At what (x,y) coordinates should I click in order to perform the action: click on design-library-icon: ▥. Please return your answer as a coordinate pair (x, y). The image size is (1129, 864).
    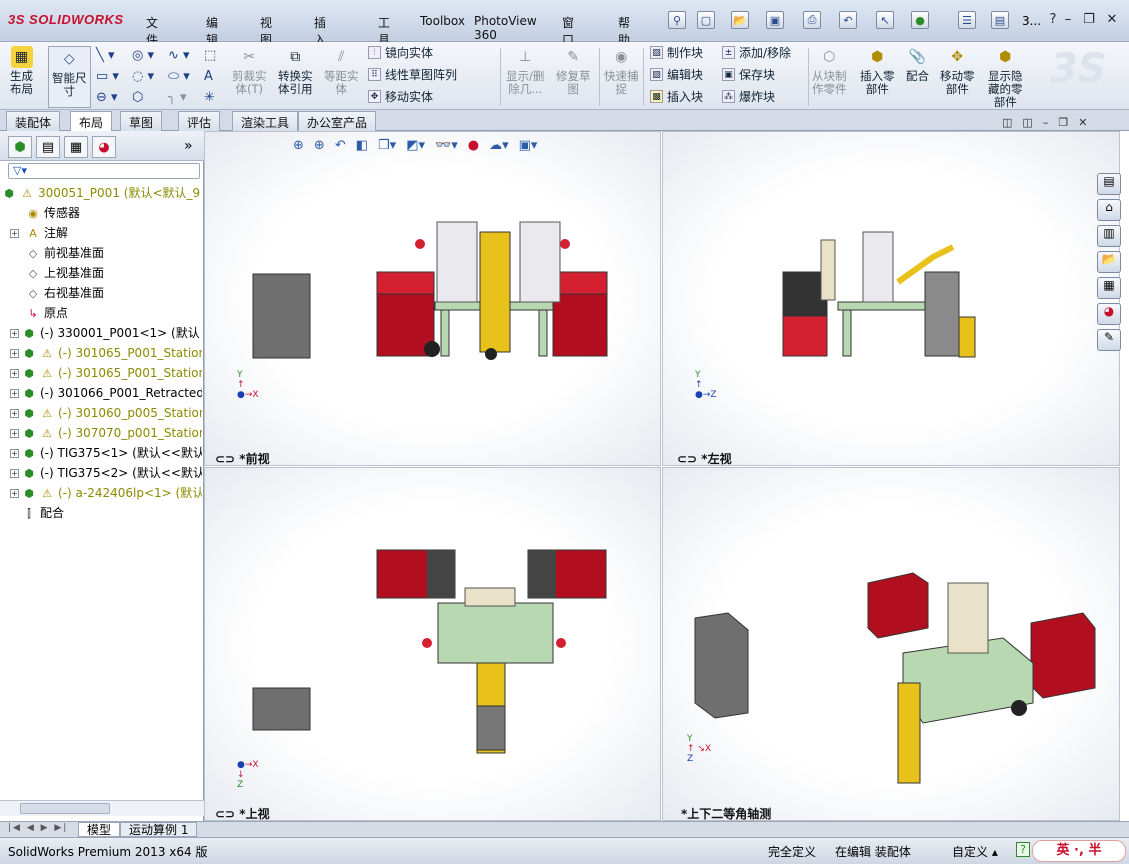
    Looking at the image, I should click on (1109, 236).